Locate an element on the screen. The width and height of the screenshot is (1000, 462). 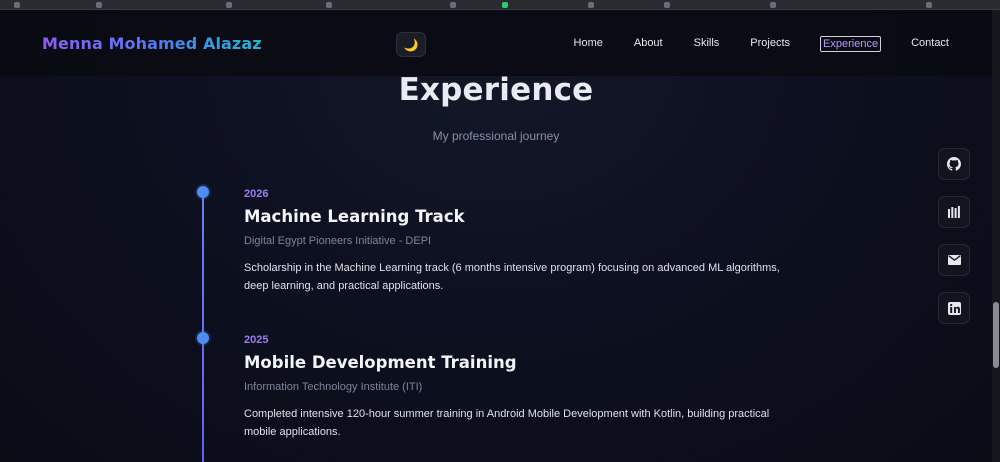
nav-link-about: About is located at coordinates (648, 44).